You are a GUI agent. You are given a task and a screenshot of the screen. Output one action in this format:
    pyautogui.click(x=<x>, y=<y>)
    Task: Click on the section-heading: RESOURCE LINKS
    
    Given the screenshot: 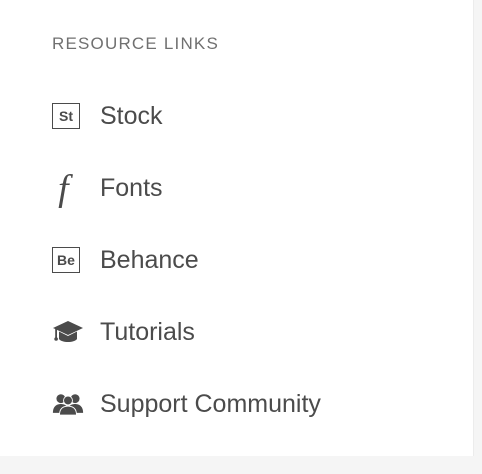 What is the action you would take?
    pyautogui.click(x=136, y=43)
    